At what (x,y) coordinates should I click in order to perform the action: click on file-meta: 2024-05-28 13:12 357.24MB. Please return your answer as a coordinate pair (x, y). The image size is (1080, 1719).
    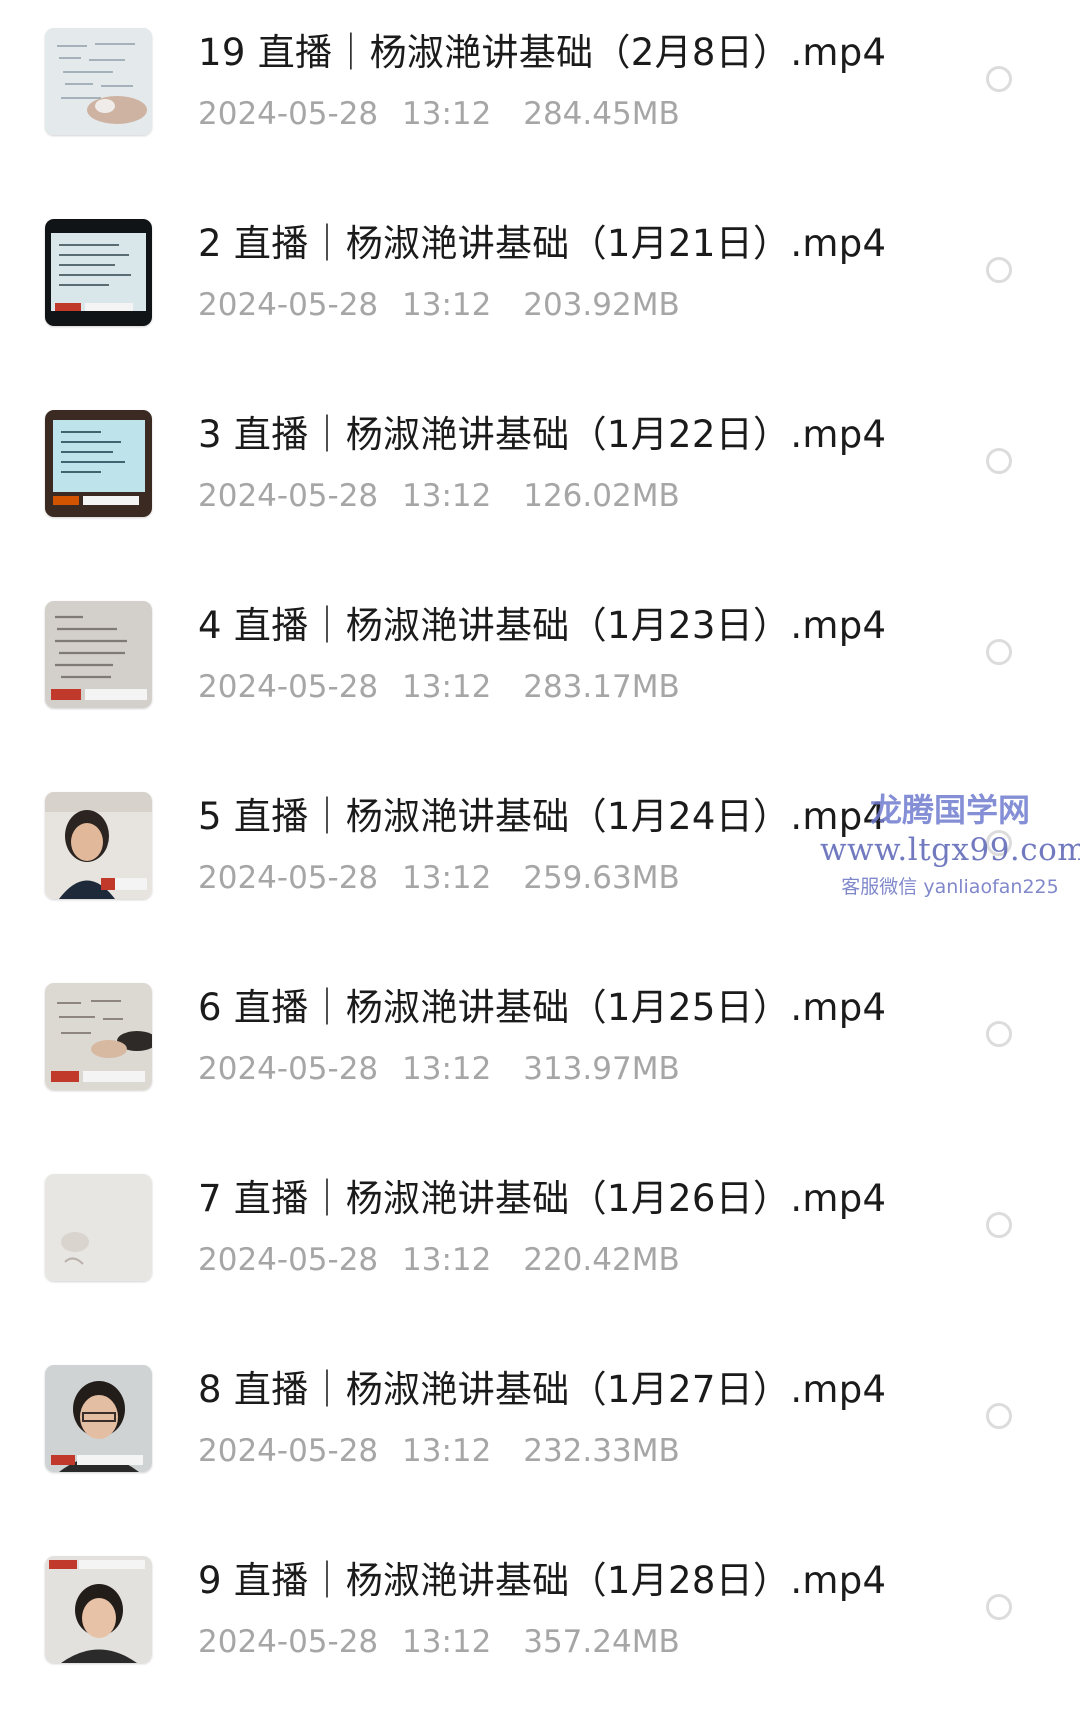
    Looking at the image, I should click on (439, 1642).